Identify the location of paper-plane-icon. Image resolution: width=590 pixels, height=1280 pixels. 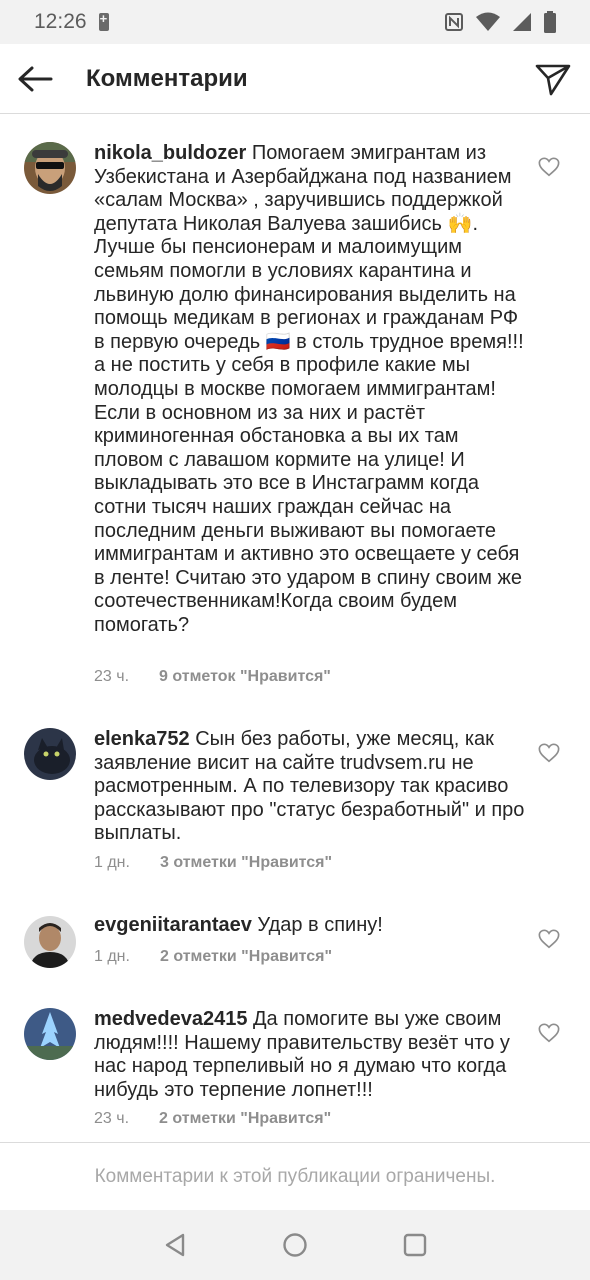
(553, 80).